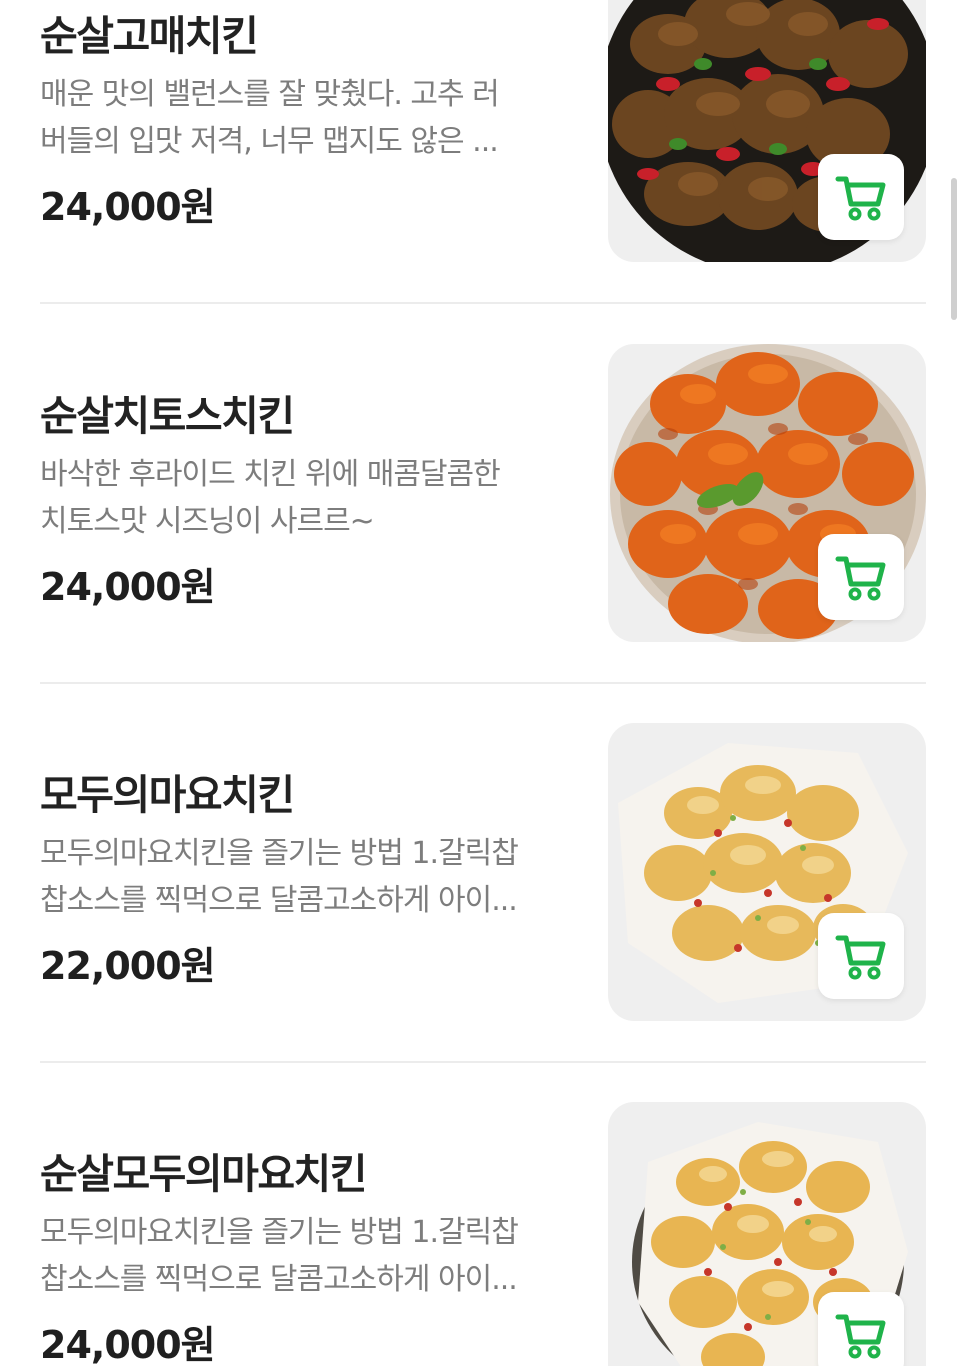 The height and width of the screenshot is (1366, 966). Describe the element at coordinates (149, 36) in the screenshot. I see `menu-item-name: 순살고매치킨` at that location.